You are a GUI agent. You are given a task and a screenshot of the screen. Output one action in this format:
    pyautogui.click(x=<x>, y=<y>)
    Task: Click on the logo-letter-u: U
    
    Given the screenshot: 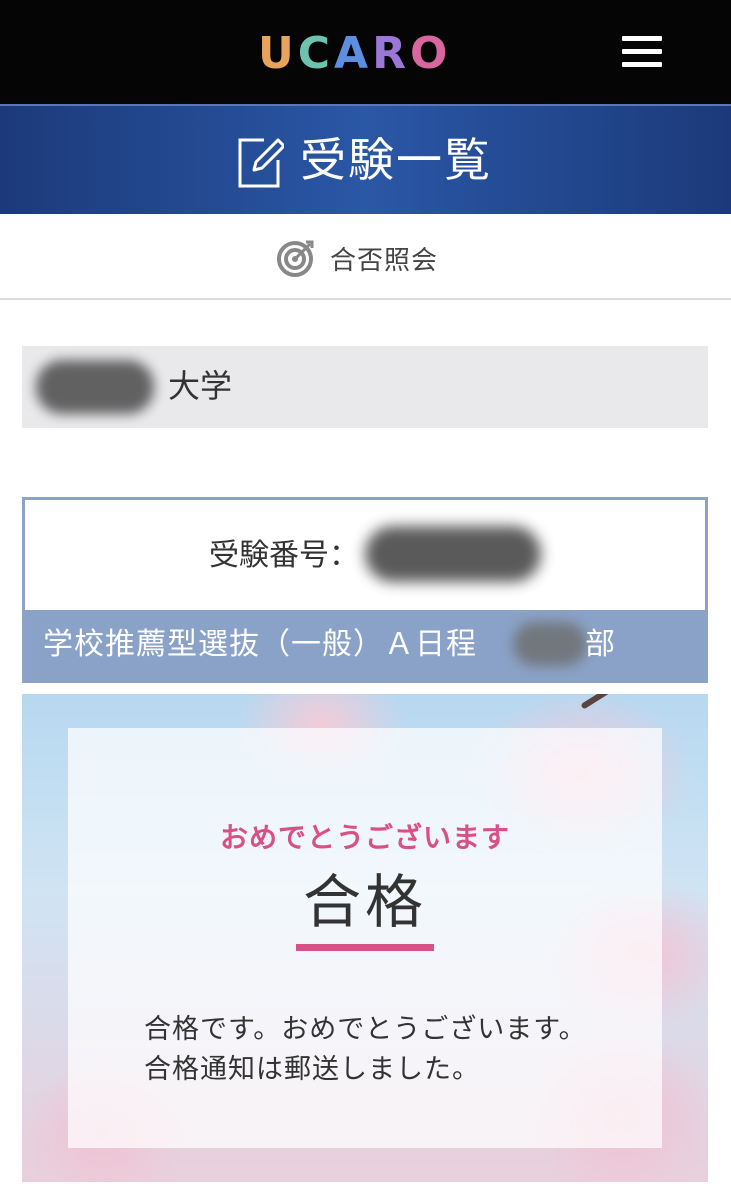 What is the action you would take?
    pyautogui.click(x=277, y=53)
    